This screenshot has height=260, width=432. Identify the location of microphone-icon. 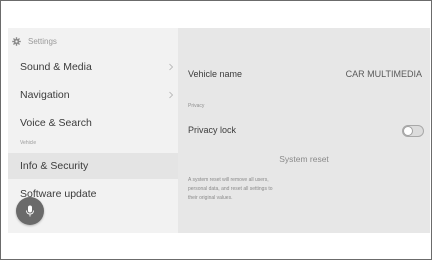
(30, 211).